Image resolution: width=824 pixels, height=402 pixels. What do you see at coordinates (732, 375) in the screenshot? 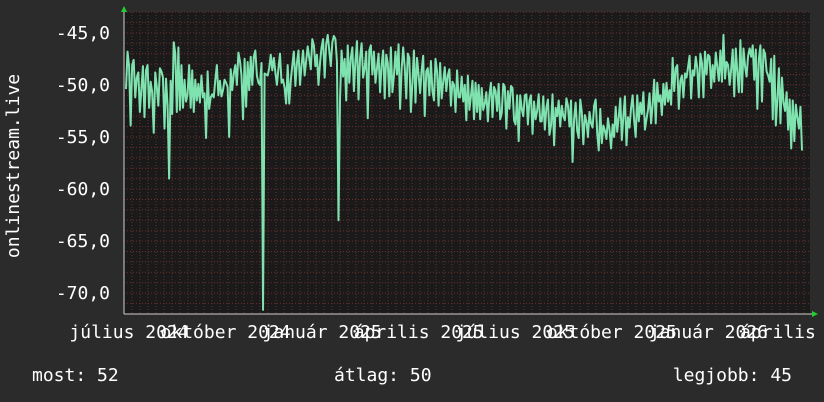
I see `stat-best: legjobb: 45` at bounding box center [732, 375].